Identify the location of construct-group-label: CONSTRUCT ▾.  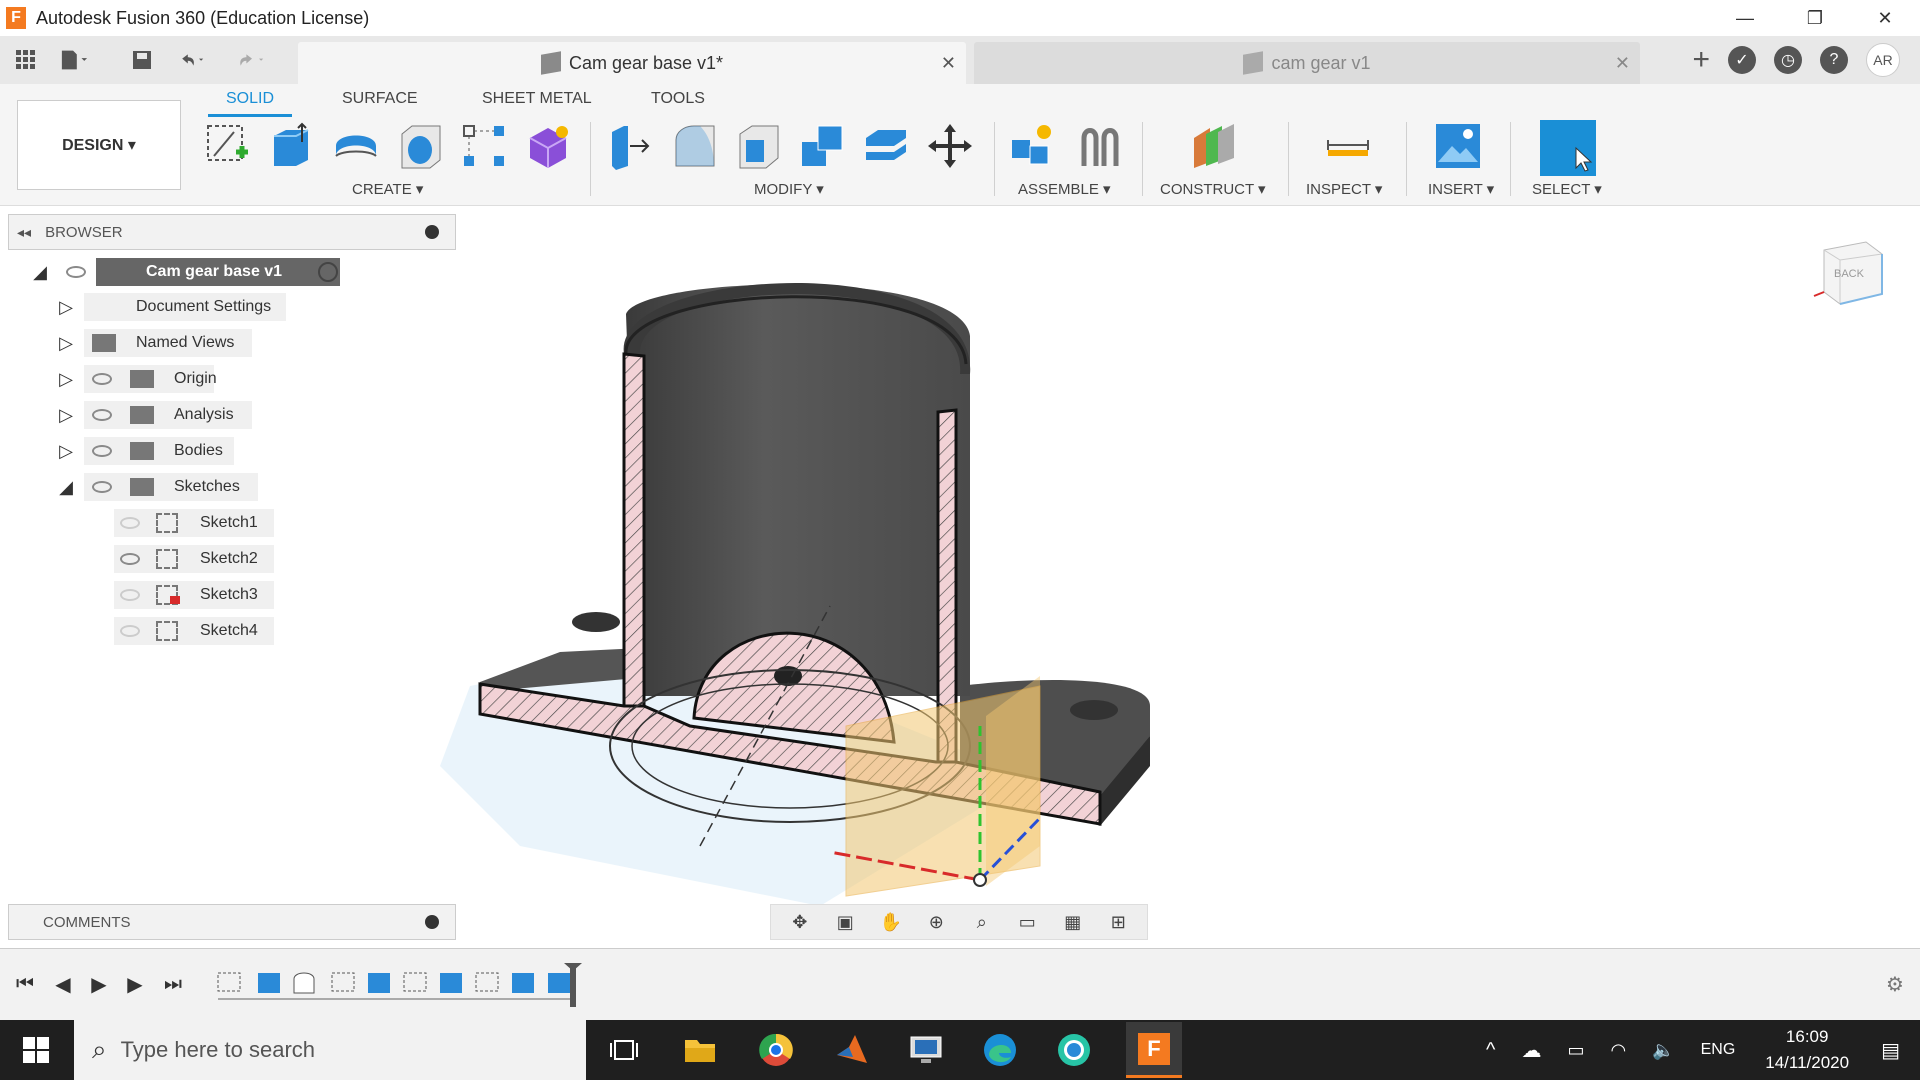
(1213, 189).